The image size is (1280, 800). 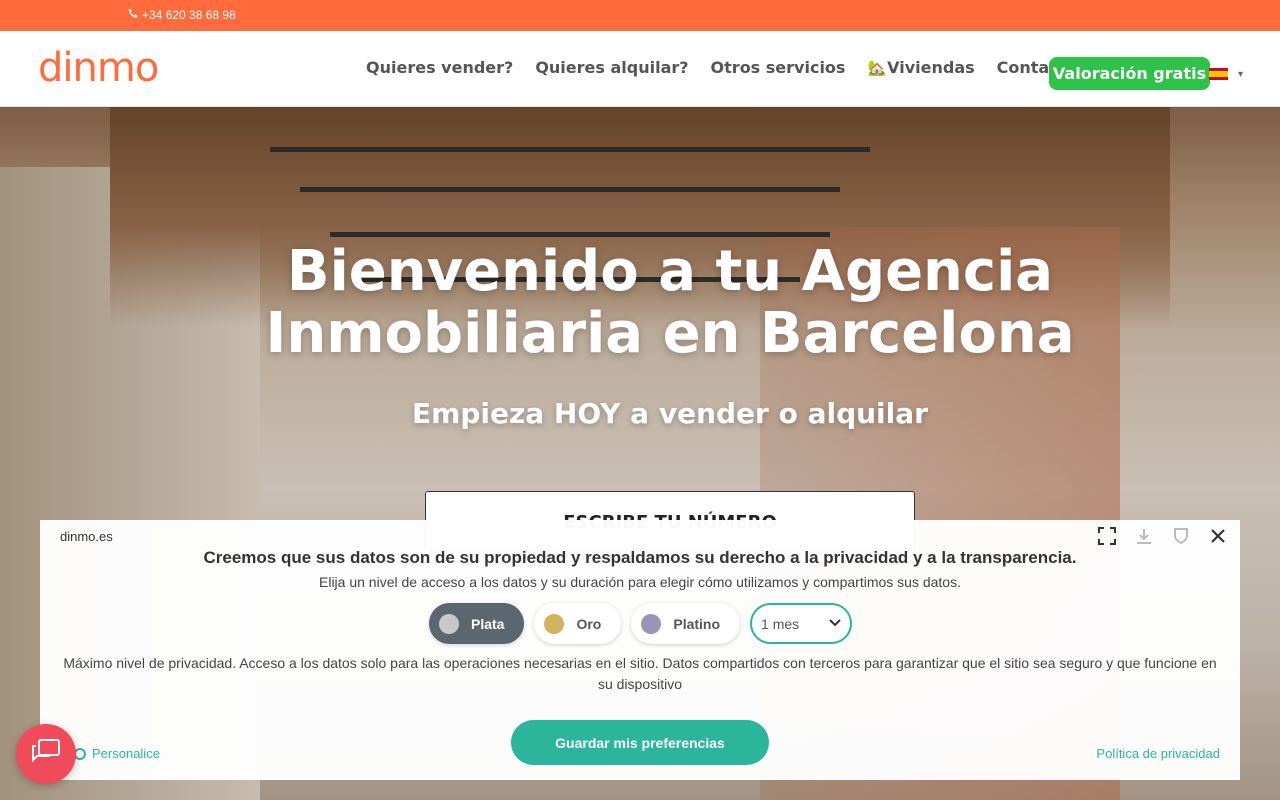 I want to click on hero-subtitle: Empieza HOY a vender o alquilar, so click(x=670, y=413).